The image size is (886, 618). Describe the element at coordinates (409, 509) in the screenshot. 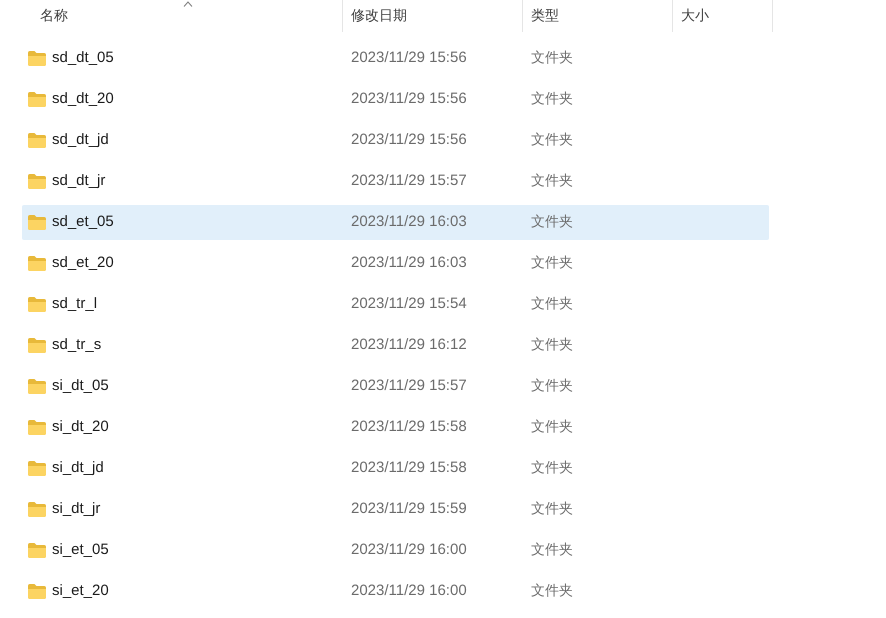

I see `modified-date: 2023/11/29 15:59` at that location.